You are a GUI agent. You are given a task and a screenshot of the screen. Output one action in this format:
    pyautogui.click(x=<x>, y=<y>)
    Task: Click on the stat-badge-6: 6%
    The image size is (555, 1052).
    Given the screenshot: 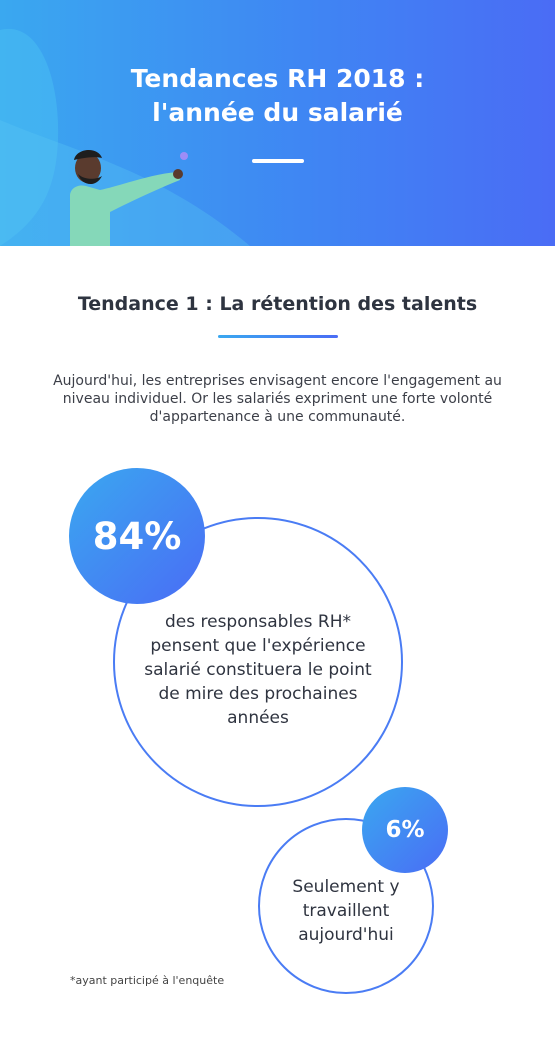 What is the action you would take?
    pyautogui.click(x=405, y=830)
    